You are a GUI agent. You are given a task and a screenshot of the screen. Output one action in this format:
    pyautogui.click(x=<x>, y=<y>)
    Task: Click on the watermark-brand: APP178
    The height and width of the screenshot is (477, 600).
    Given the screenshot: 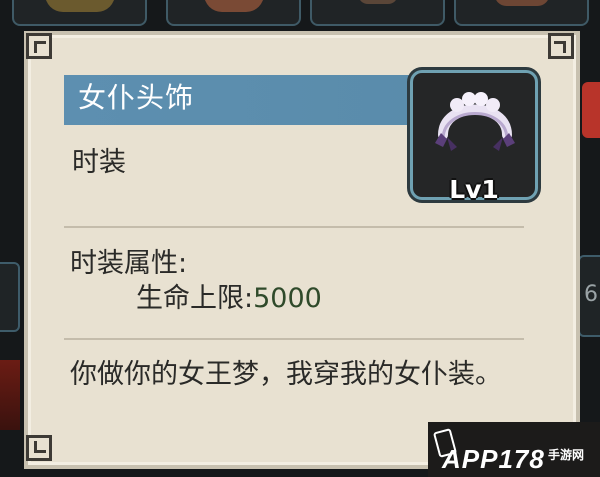 What is the action you would take?
    pyautogui.click(x=493, y=459)
    